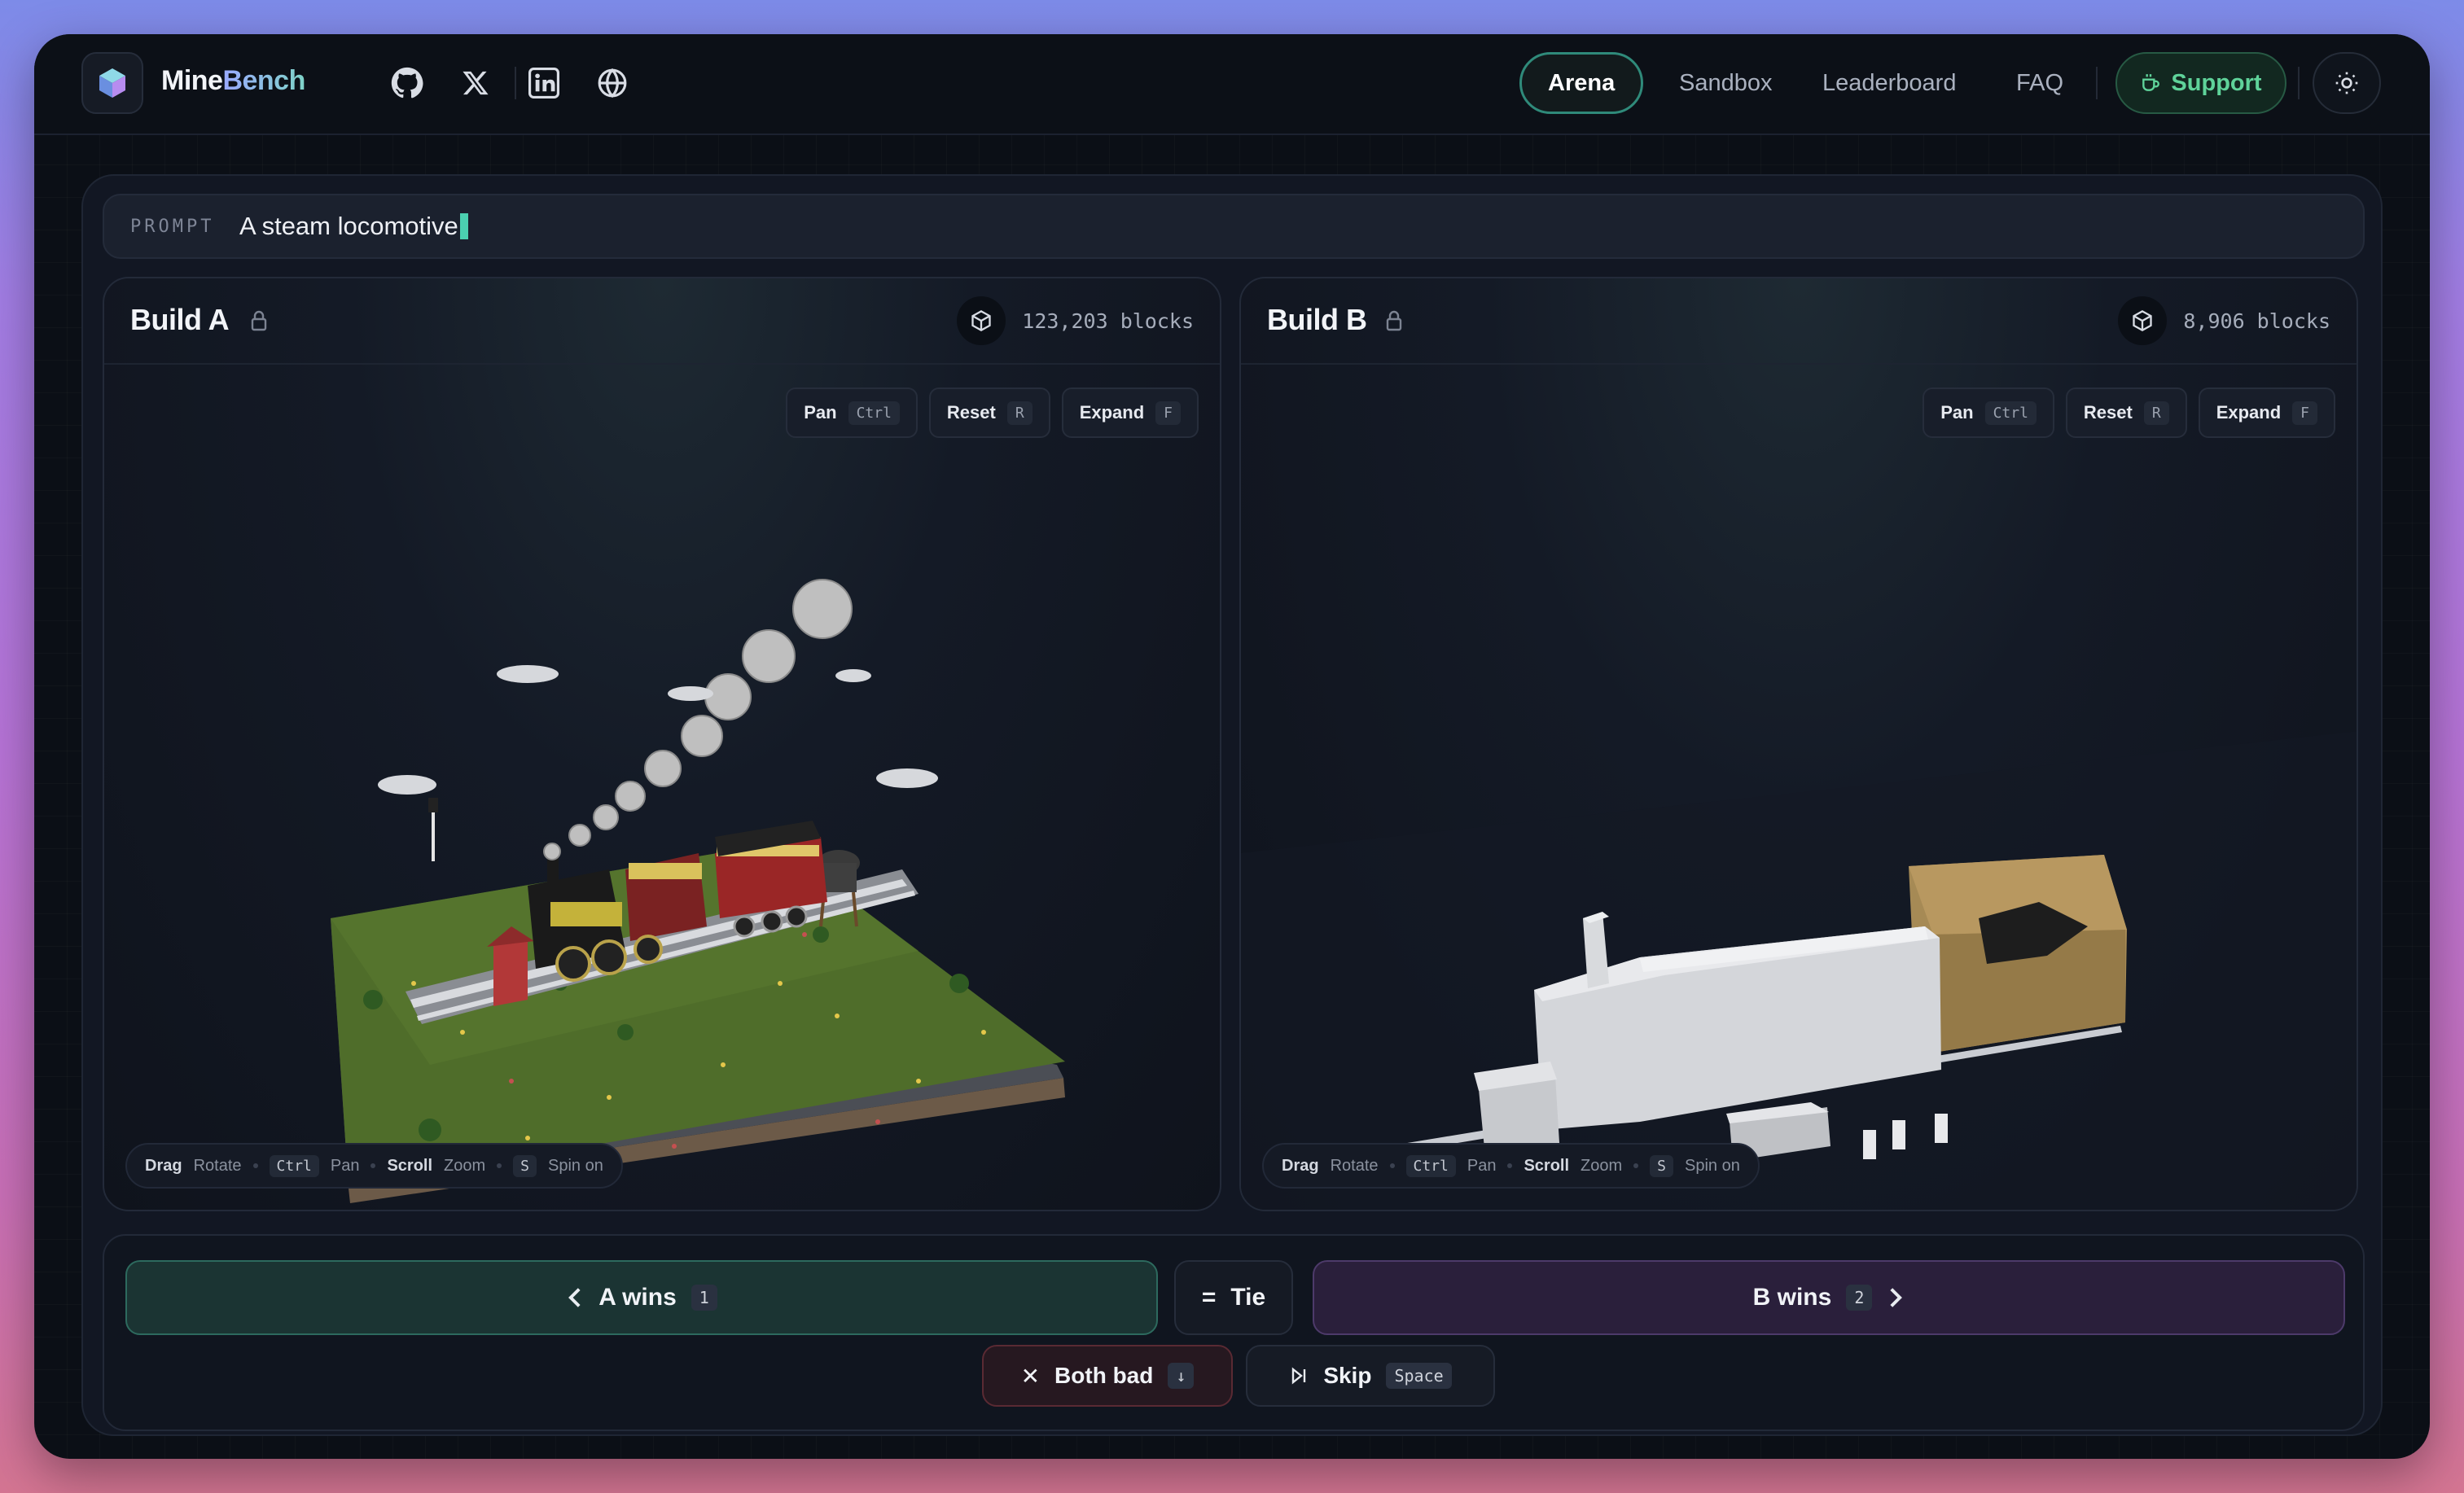 This screenshot has width=2464, height=1493. I want to click on skip-key: Space, so click(1419, 1376).